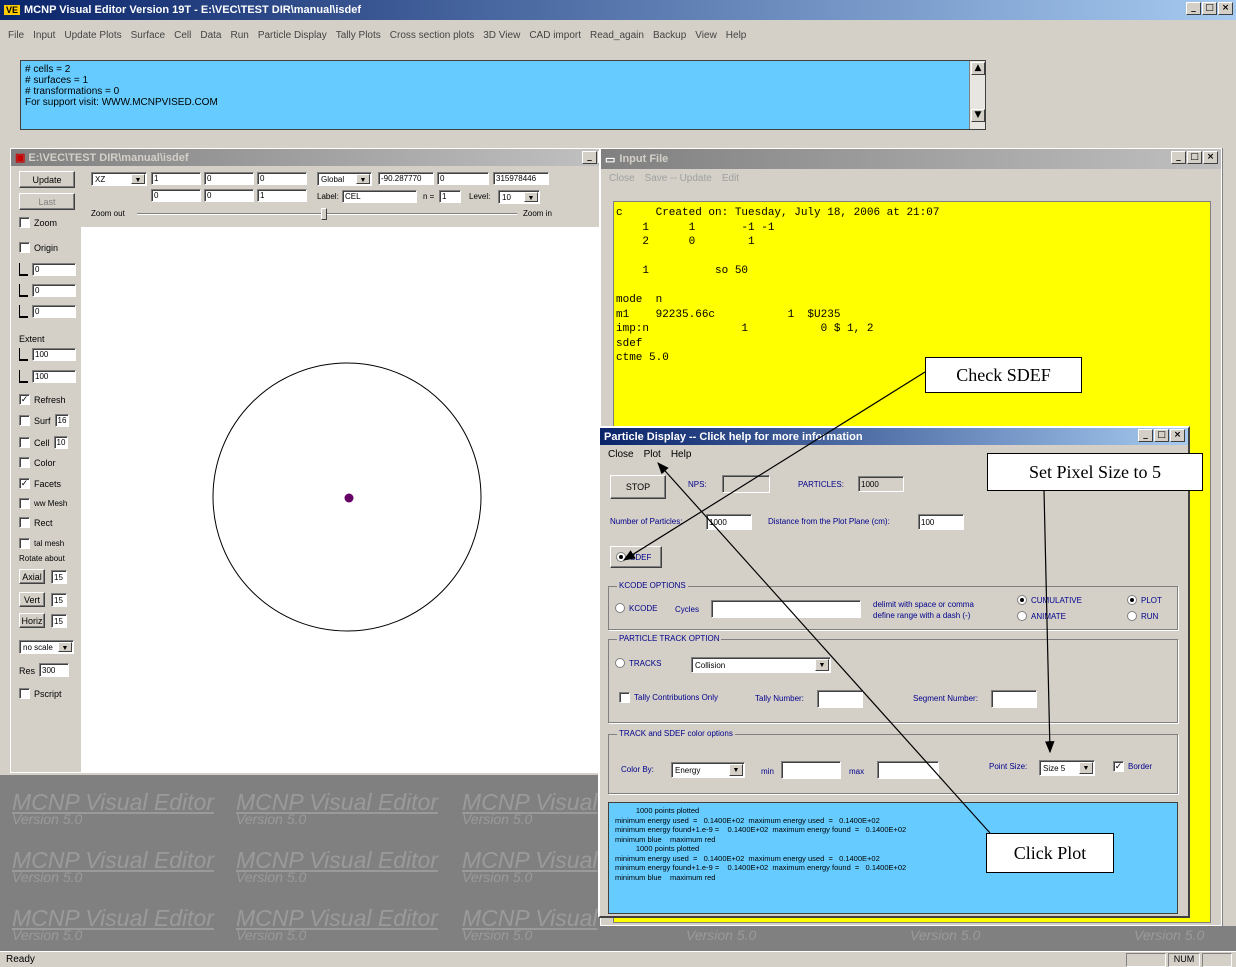 Image resolution: width=1236 pixels, height=967 pixels. What do you see at coordinates (239, 35) in the screenshot?
I see `menu-item-run: Run` at bounding box center [239, 35].